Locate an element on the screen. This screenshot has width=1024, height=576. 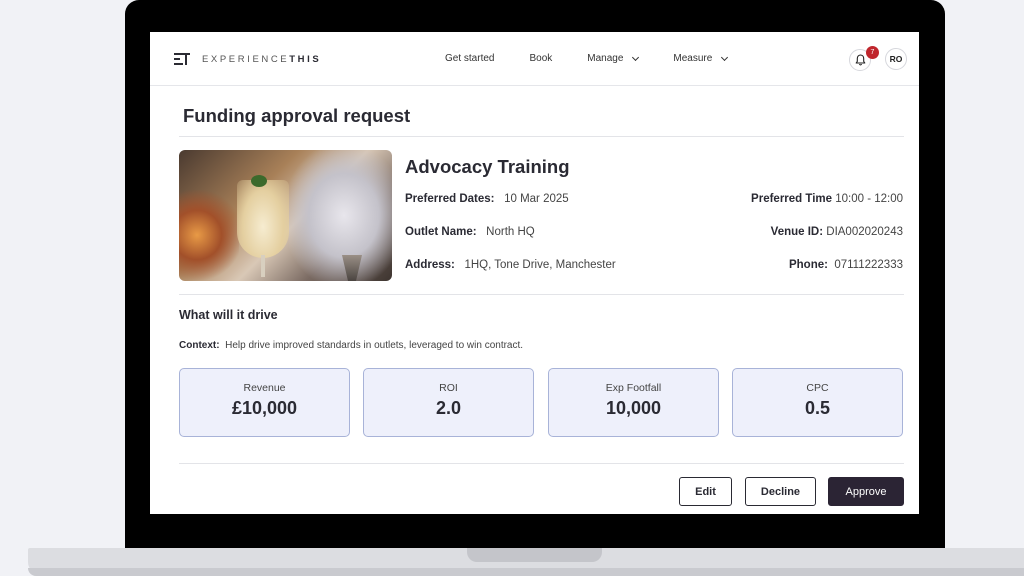
laptop-notch is located at coordinates (534, 555).